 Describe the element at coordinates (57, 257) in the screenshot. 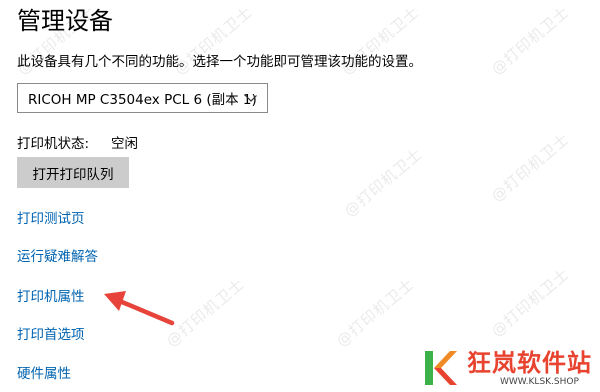

I see `run-troubleshooter-link: 运行疑难解答` at that location.